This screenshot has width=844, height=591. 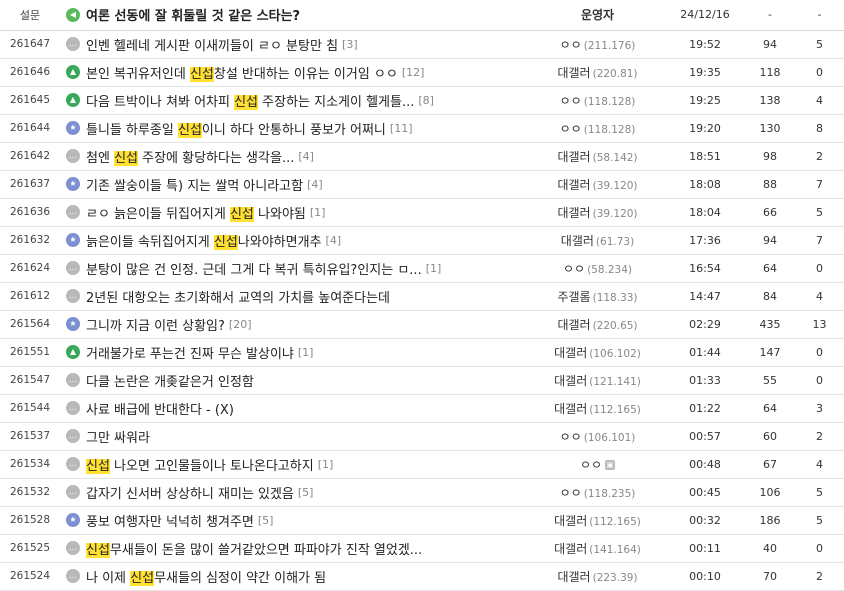 What do you see at coordinates (160, 410) in the screenshot?
I see `post-title-link: 사료 배급에 반대한다 - (X)` at bounding box center [160, 410].